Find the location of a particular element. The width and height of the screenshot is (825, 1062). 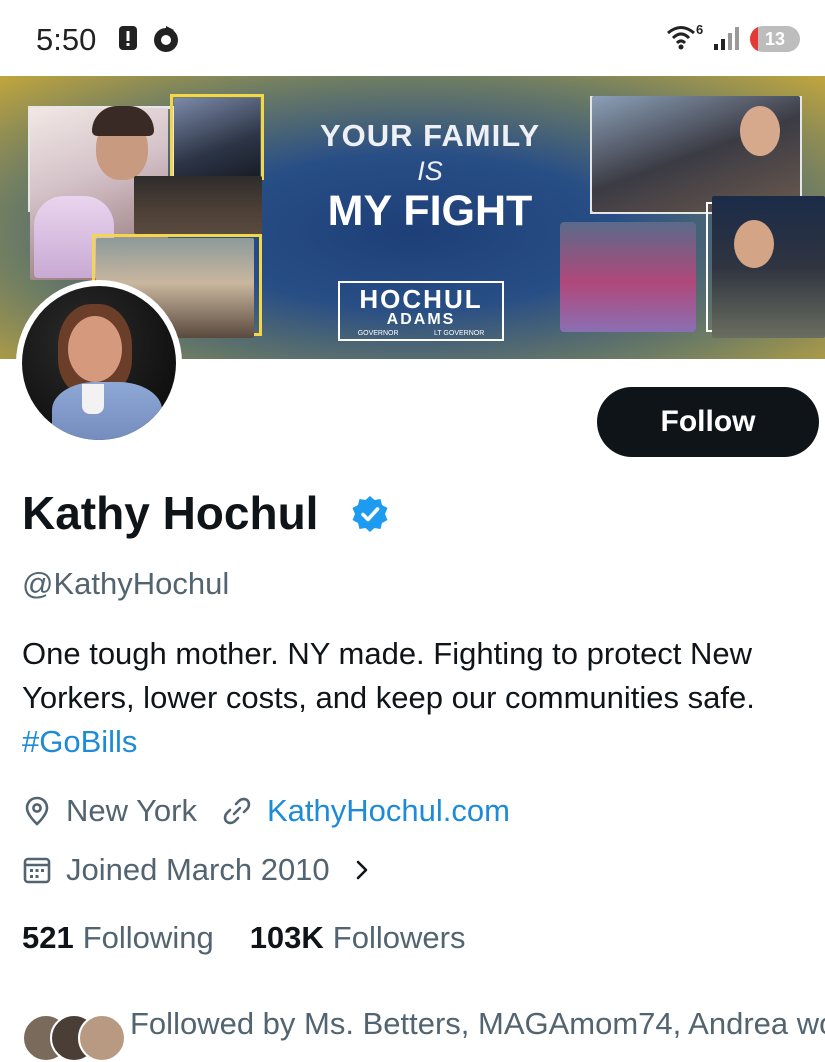

location-pin-icon is located at coordinates (37, 811).